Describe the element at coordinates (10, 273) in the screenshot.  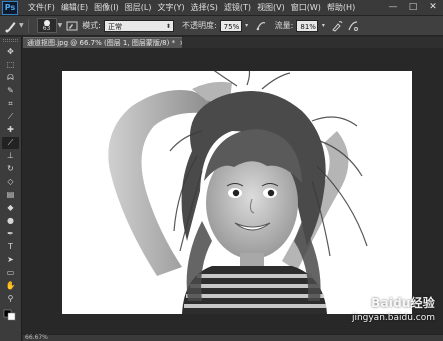
I see `shape-tool-icon: ▭` at that location.